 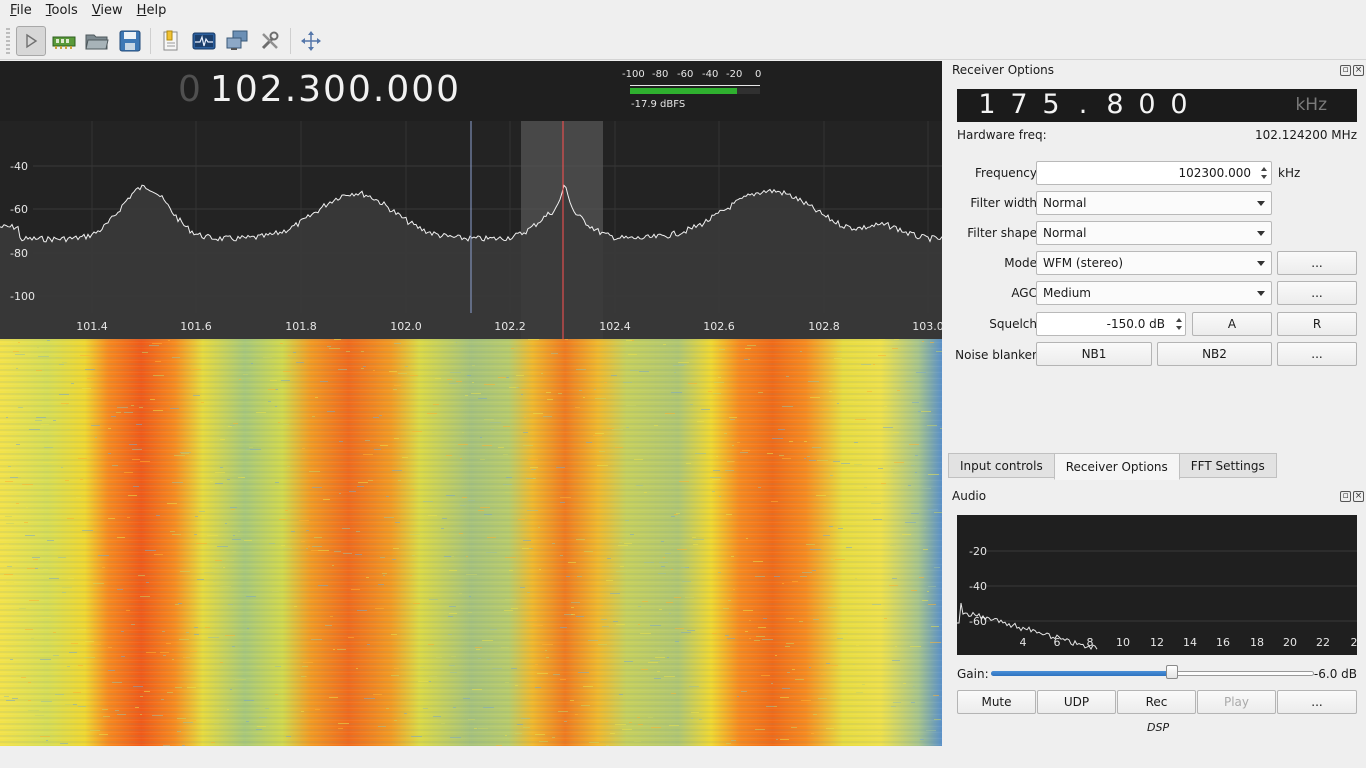 I want to click on toolbar-grip, so click(x=8, y=40).